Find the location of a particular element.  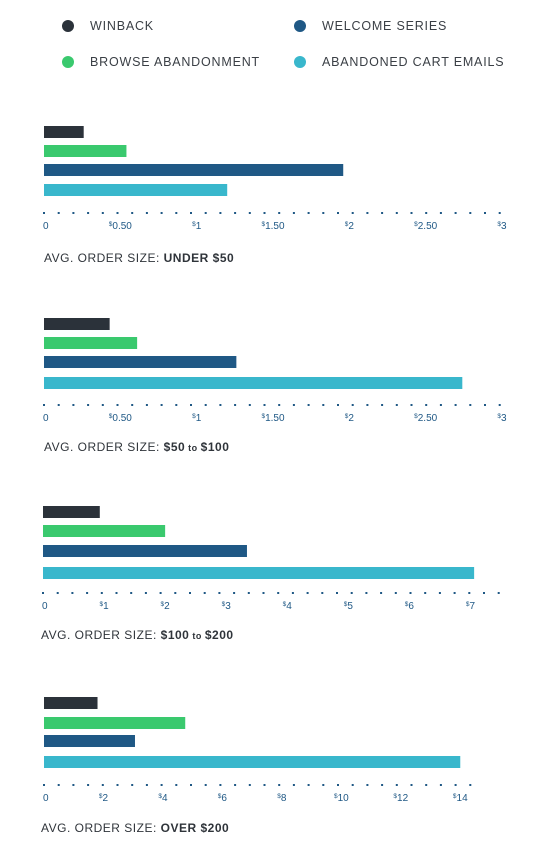

legend-label: BROWSE ABANDONMENT is located at coordinates (175, 62).